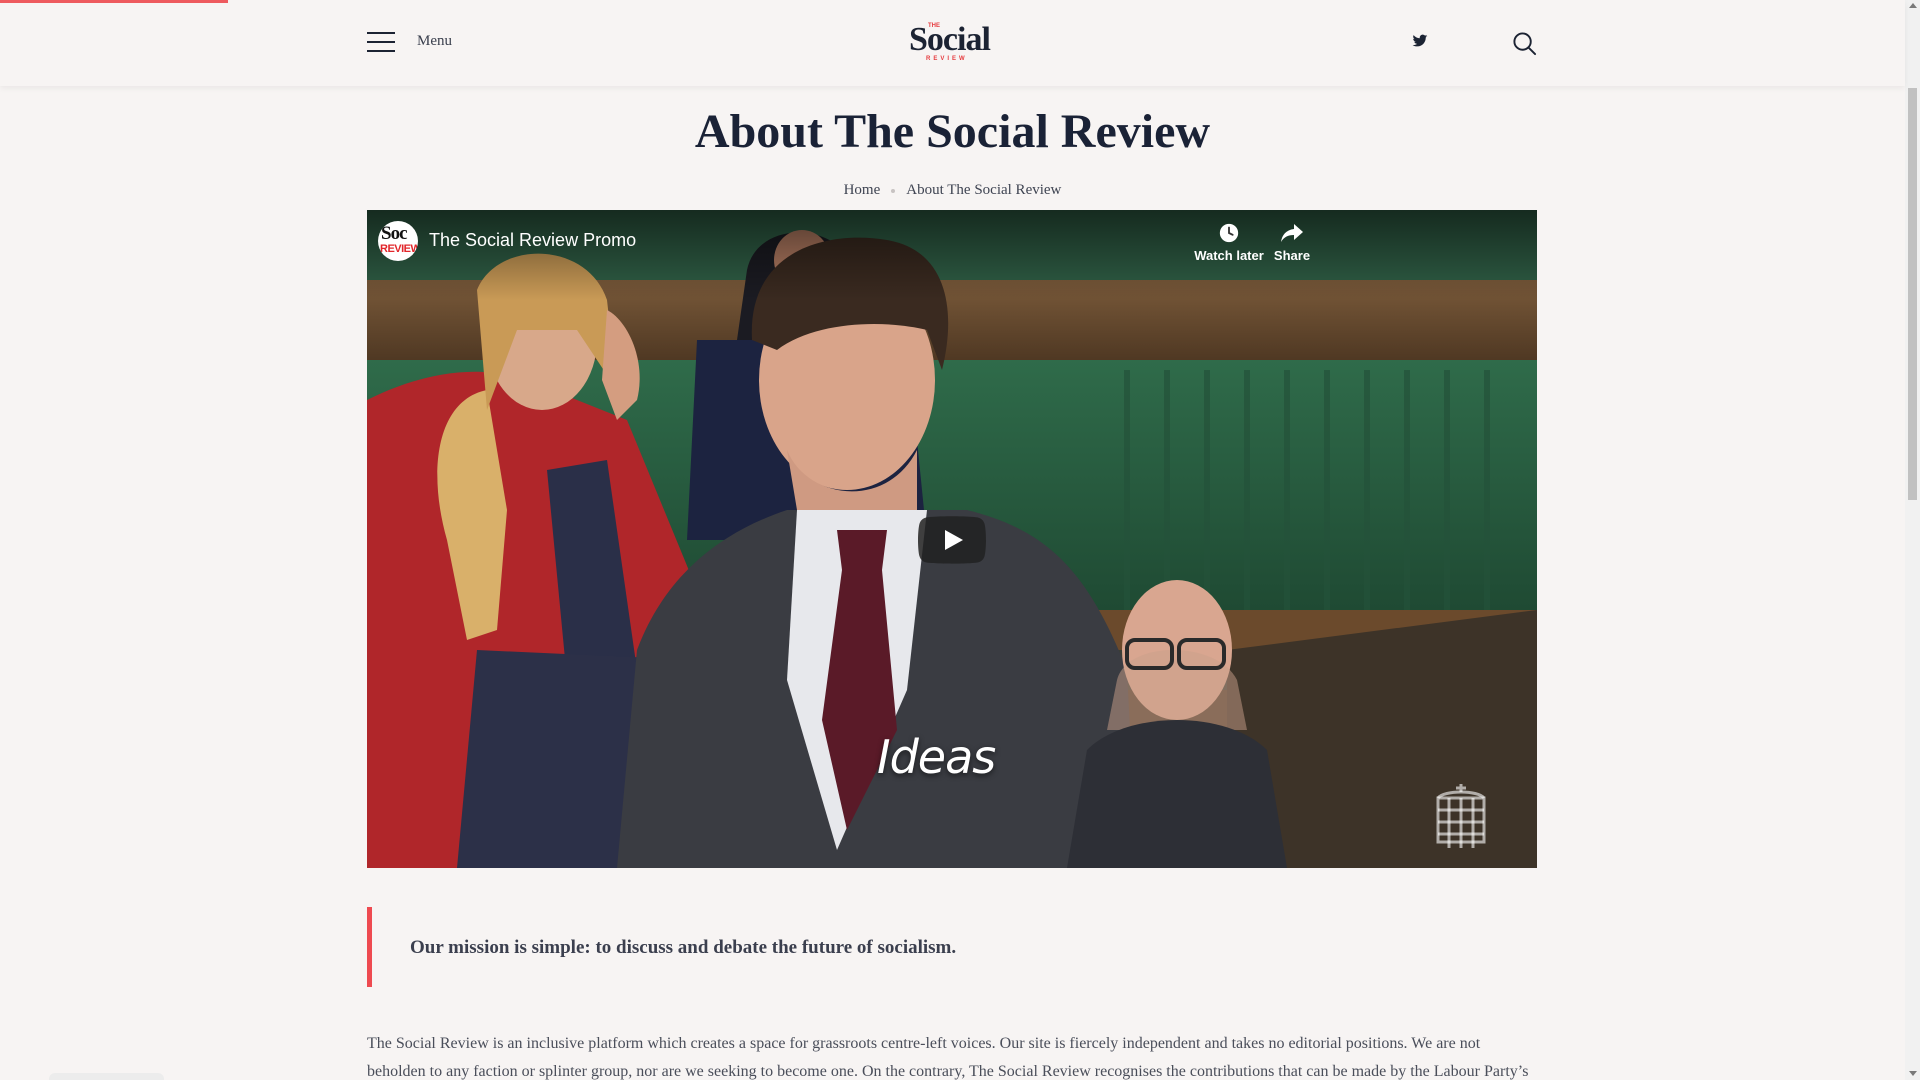 The height and width of the screenshot is (1080, 1920). What do you see at coordinates (893, 190) in the screenshot?
I see `breadcrumb-separator` at bounding box center [893, 190].